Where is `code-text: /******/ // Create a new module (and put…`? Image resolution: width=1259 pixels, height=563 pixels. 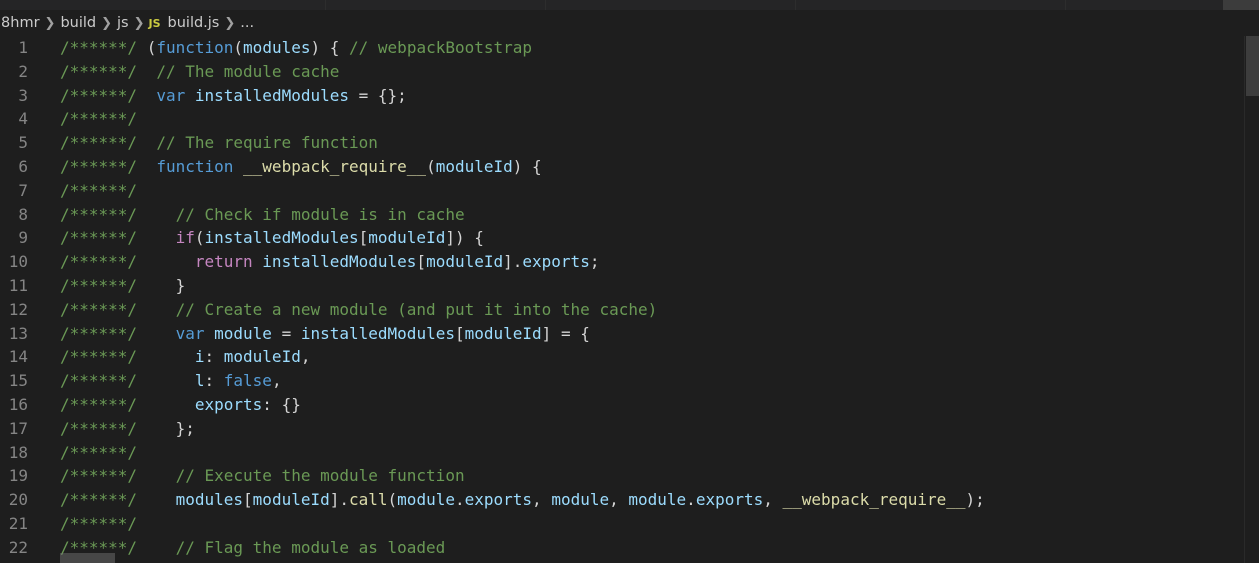
code-text: /******/ // Create a new module (and put… is located at coordinates (358, 310).